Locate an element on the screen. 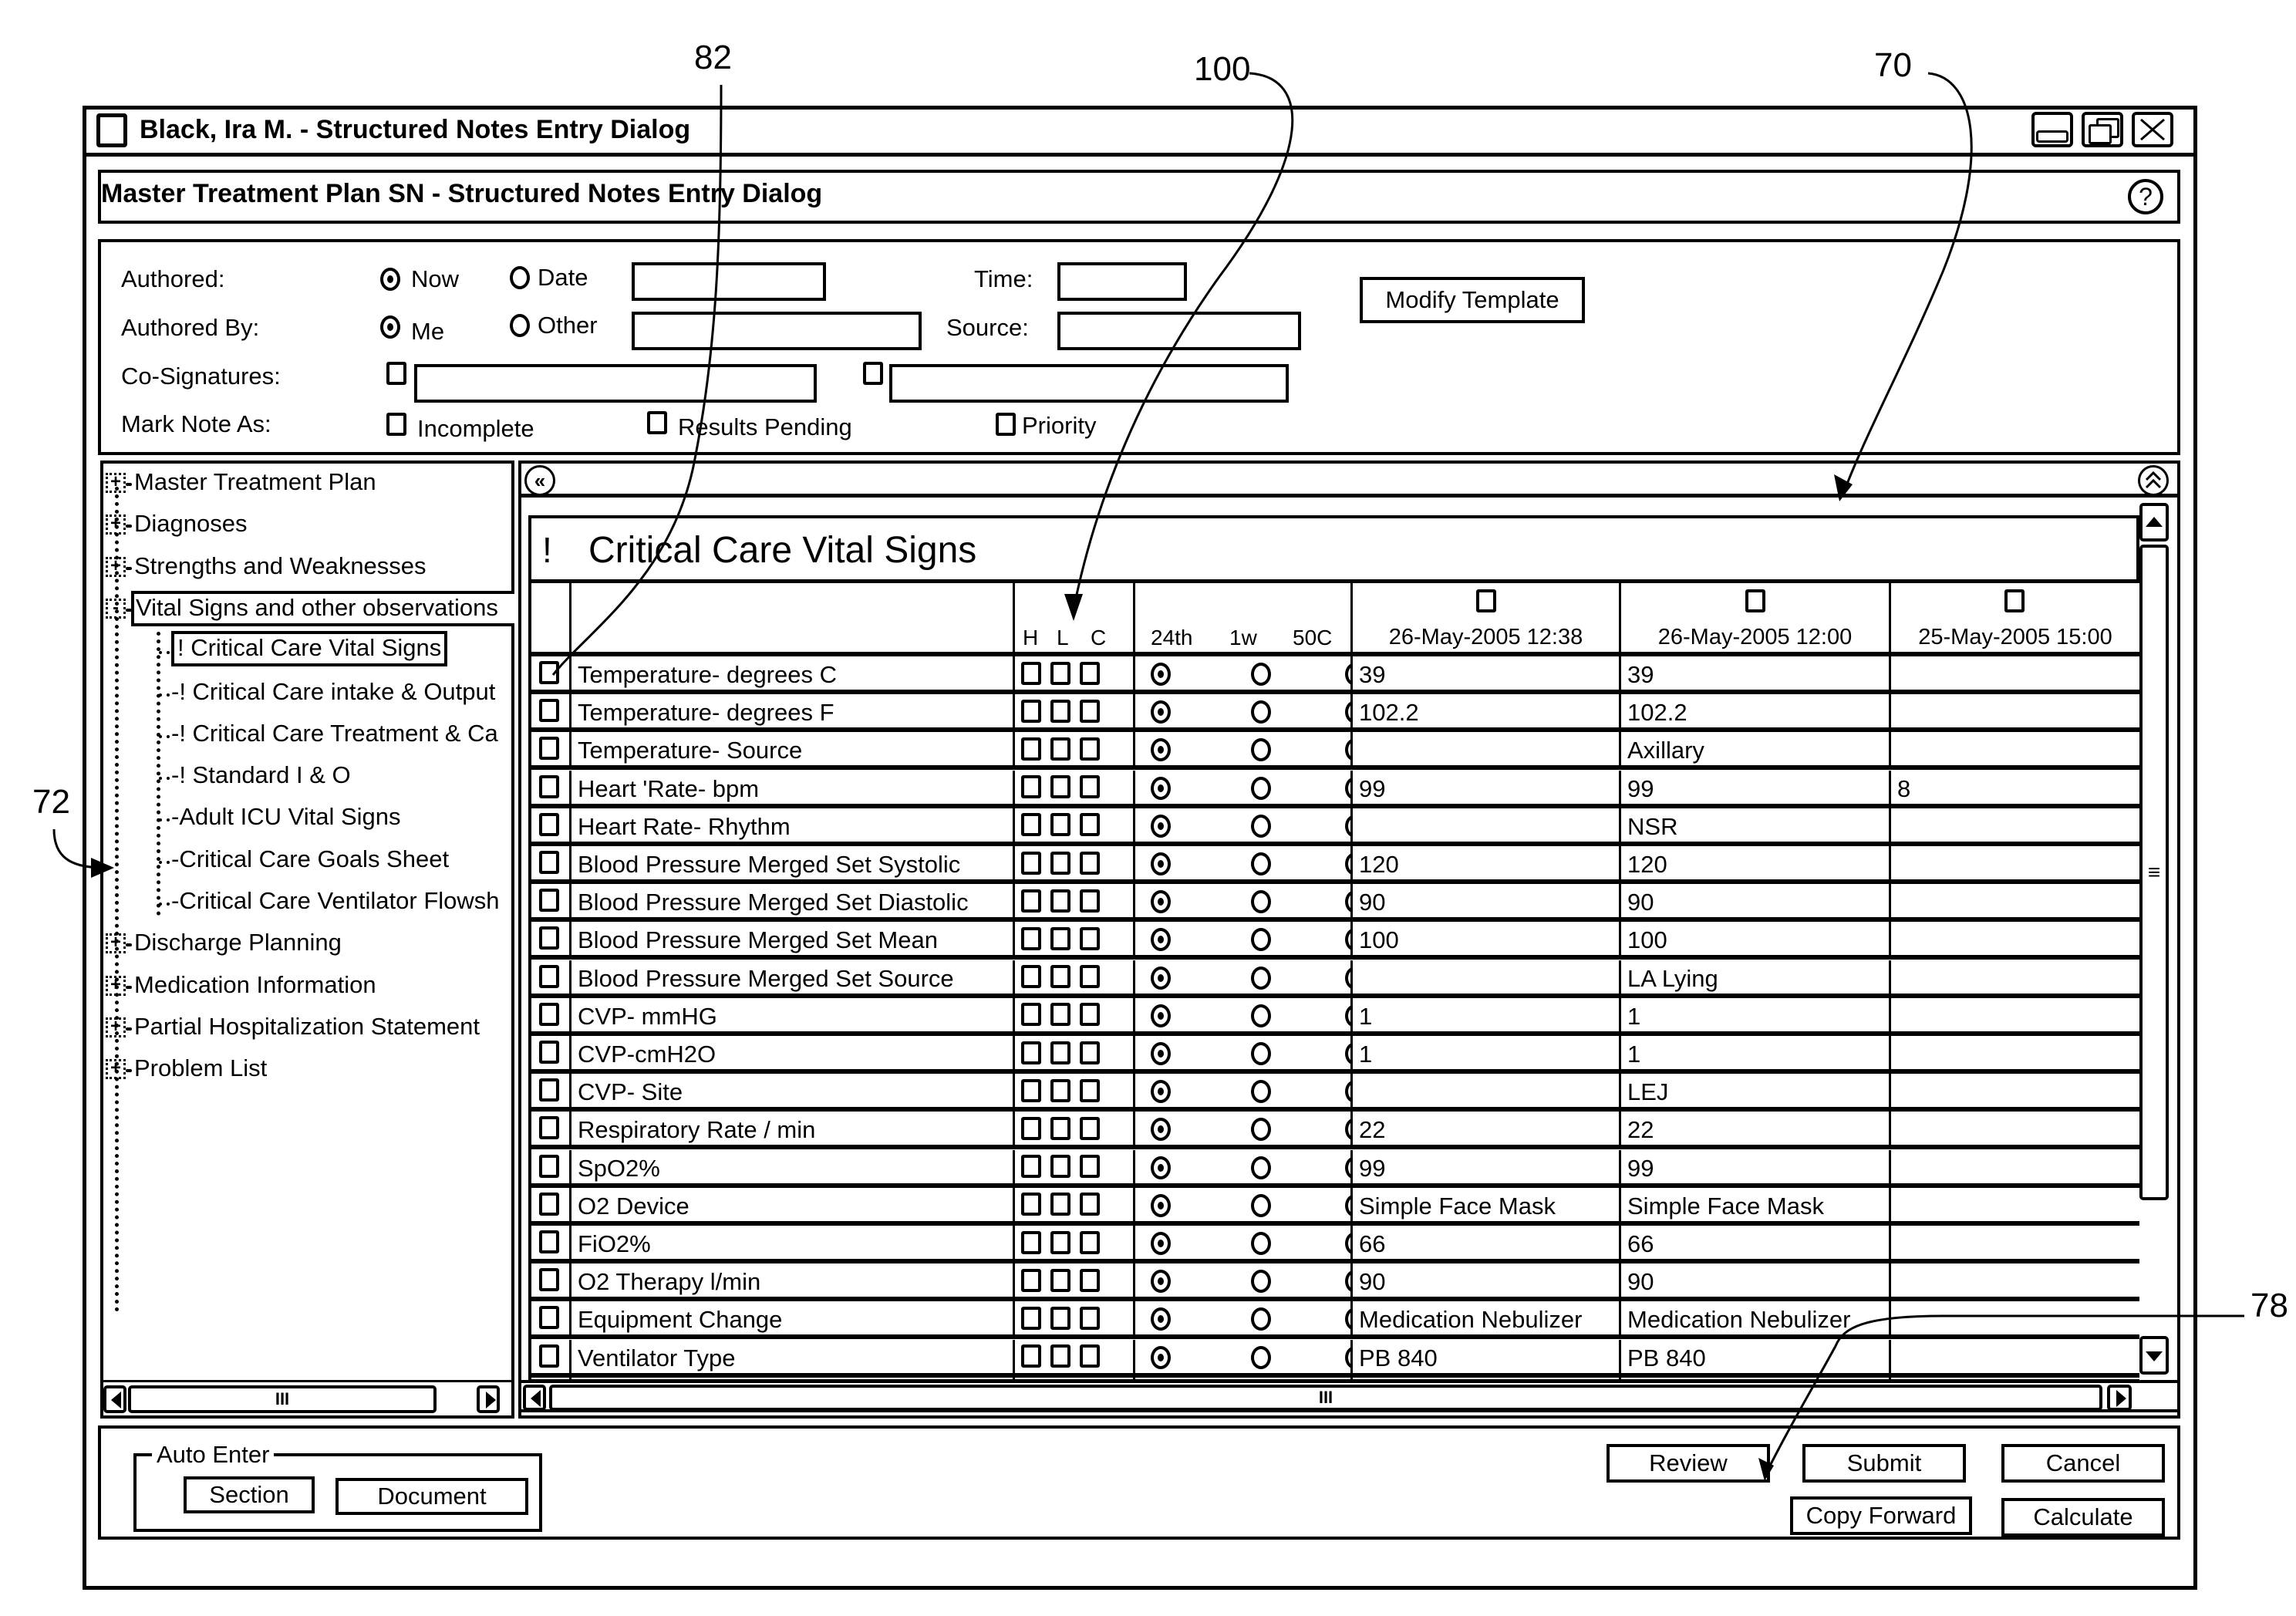  incomplete-checkbox is located at coordinates (396, 424).